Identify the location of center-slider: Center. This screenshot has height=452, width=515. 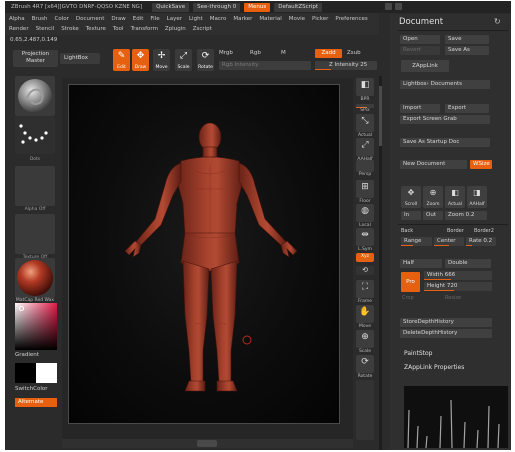
(449, 241).